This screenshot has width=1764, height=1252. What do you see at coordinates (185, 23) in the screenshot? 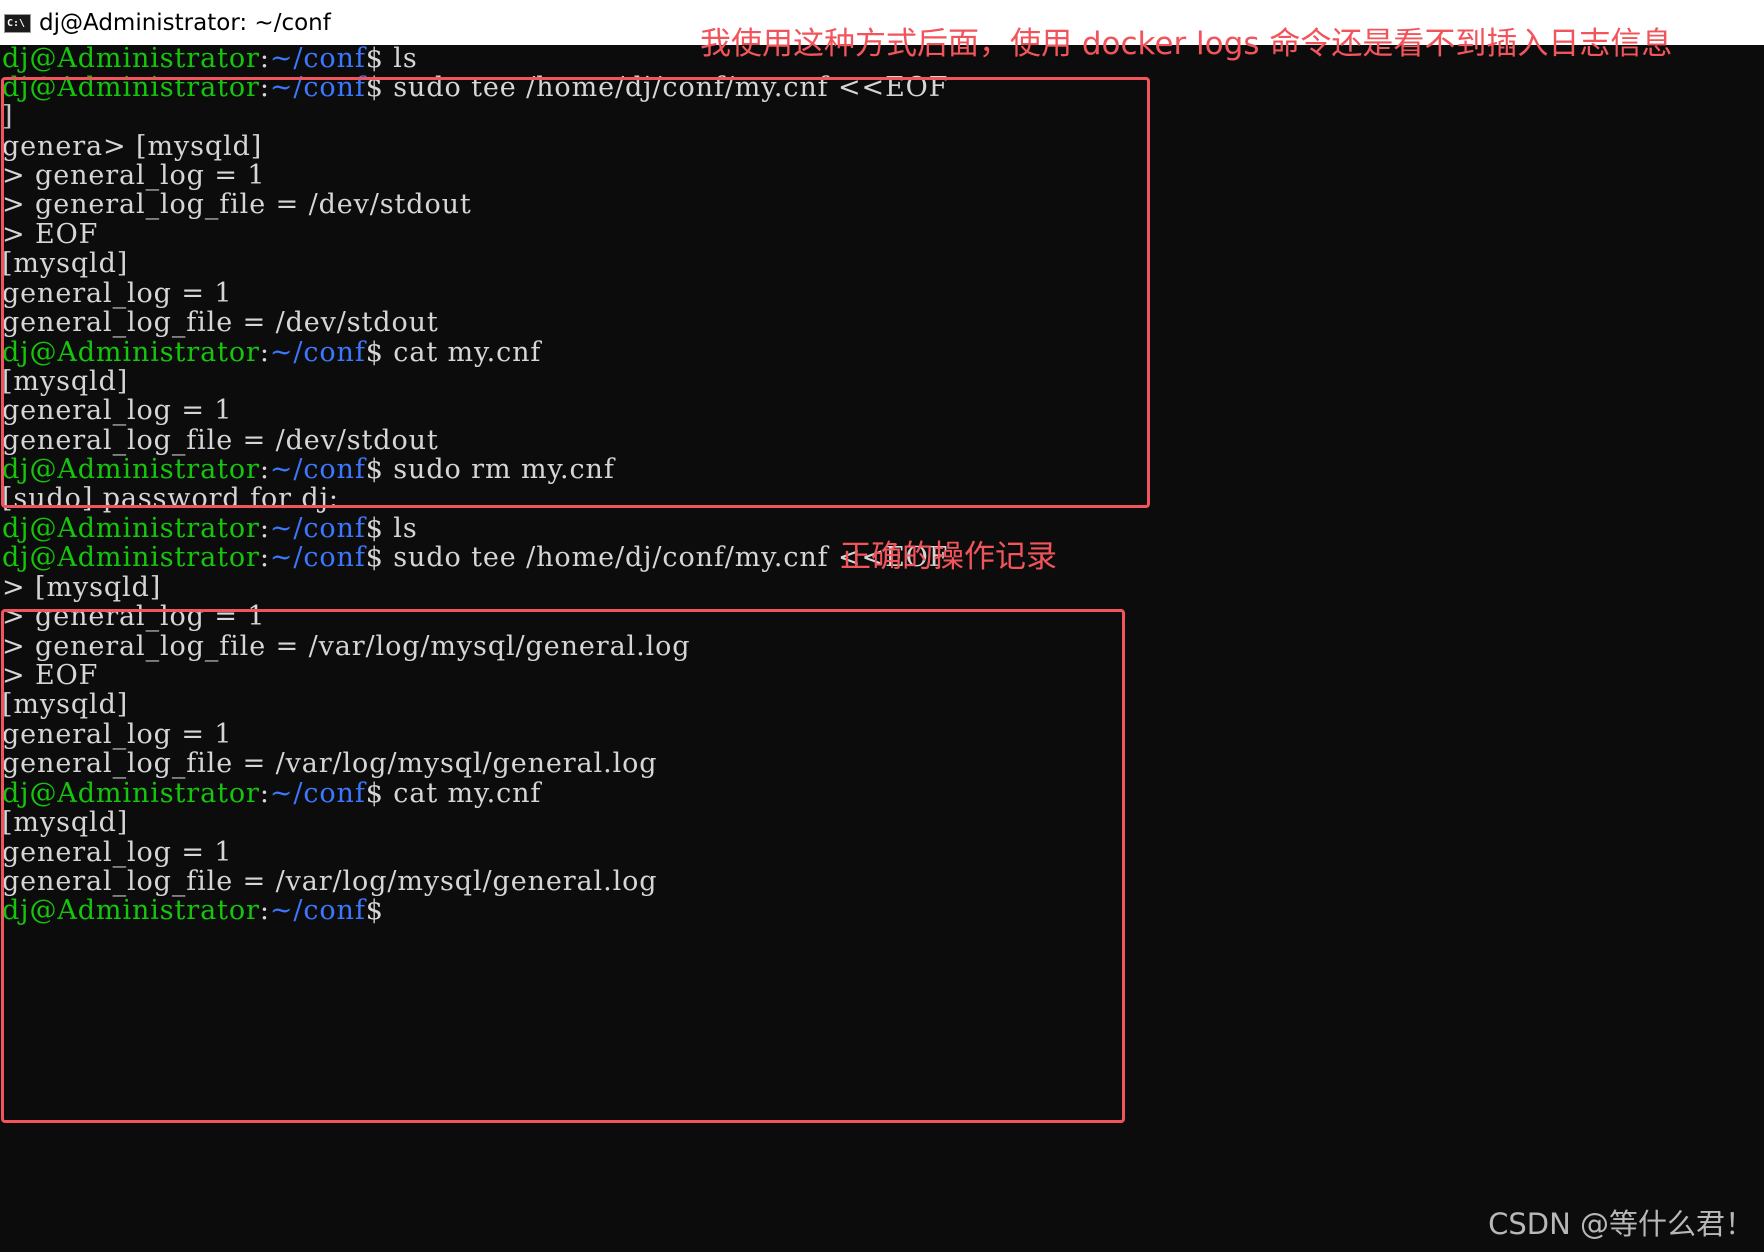
I see `window-title: dj@Administrator: ~/conf` at bounding box center [185, 23].